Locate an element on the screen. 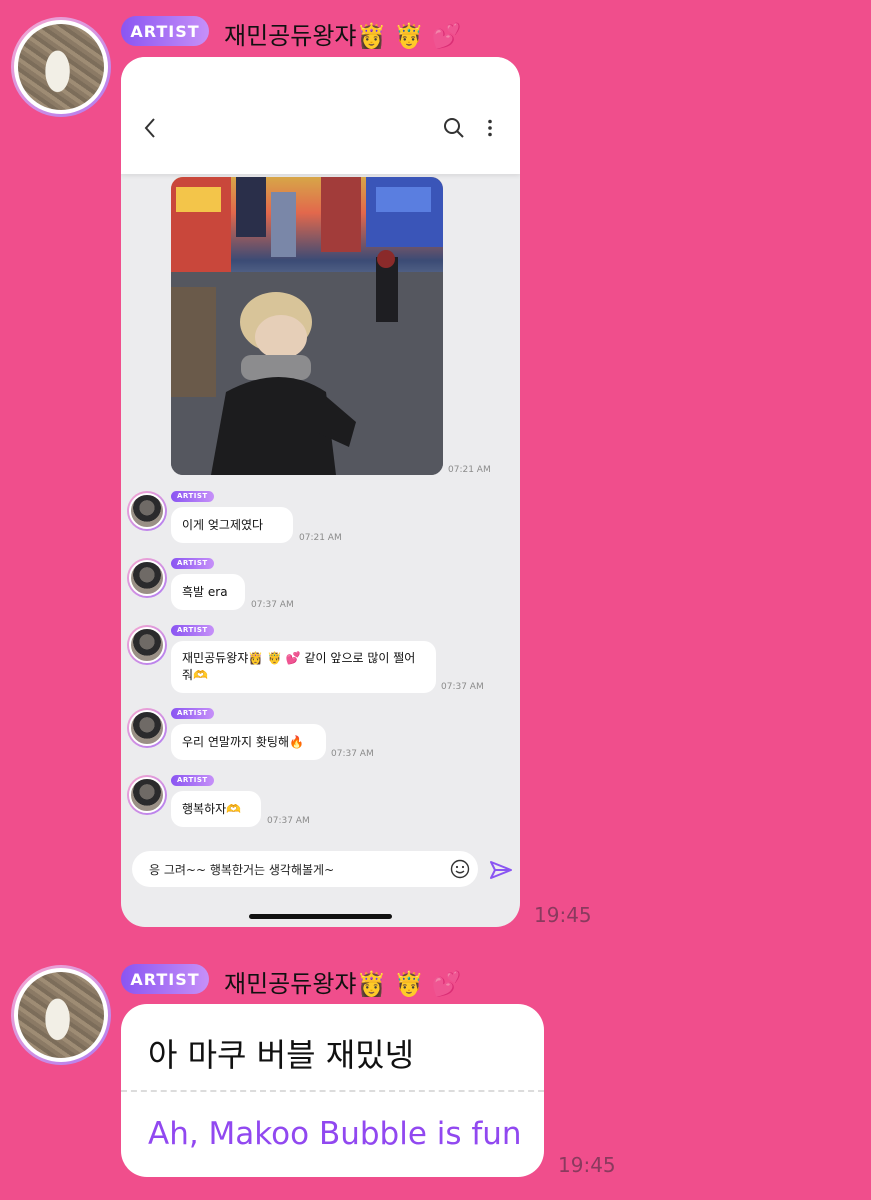 This screenshot has width=871, height=1200. message-text-translation: Ah, Makoo Bubble is fun is located at coordinates (335, 1134).